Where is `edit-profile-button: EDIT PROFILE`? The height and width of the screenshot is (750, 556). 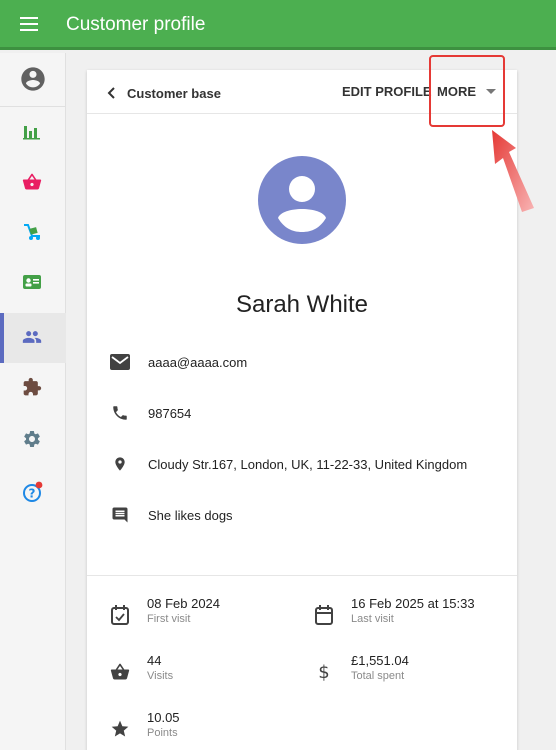 edit-profile-button: EDIT PROFILE is located at coordinates (387, 91).